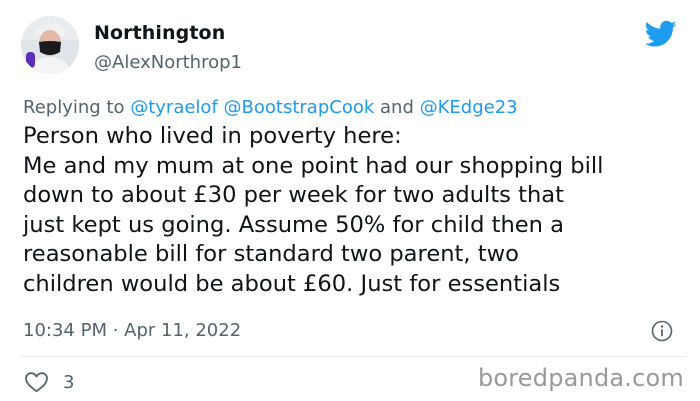 This screenshot has height=401, width=700. I want to click on tweet-timestamp: 10:34 PM · Apr 11, 2022, so click(132, 330).